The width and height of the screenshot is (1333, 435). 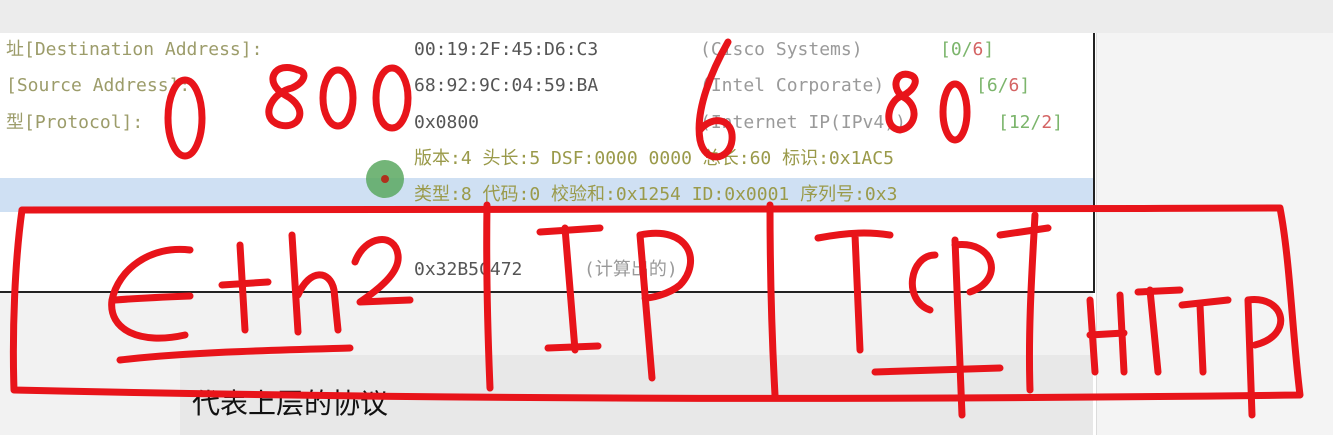 What do you see at coordinates (245, 287) in the screenshot?
I see `ink-letter-t` at bounding box center [245, 287].